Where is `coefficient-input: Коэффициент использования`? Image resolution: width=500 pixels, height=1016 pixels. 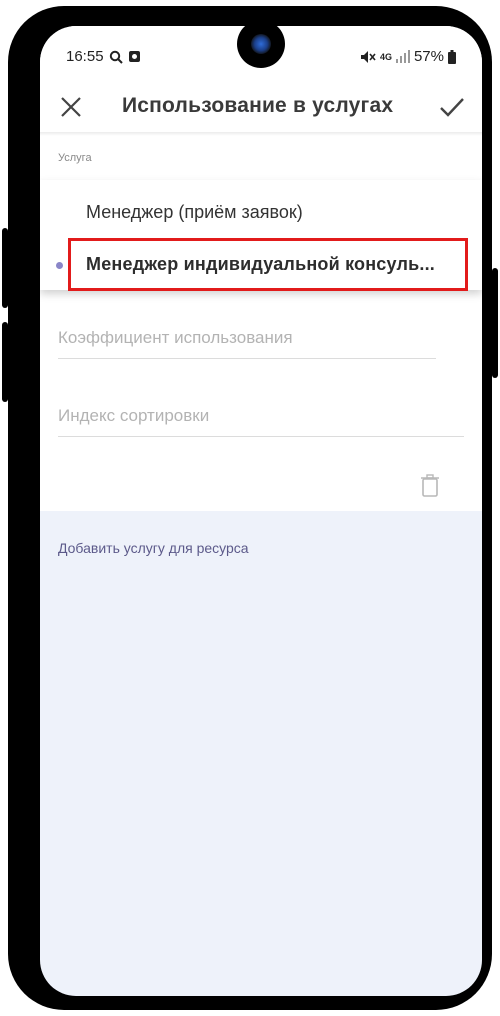 coefficient-input: Коэффициент использования is located at coordinates (175, 338).